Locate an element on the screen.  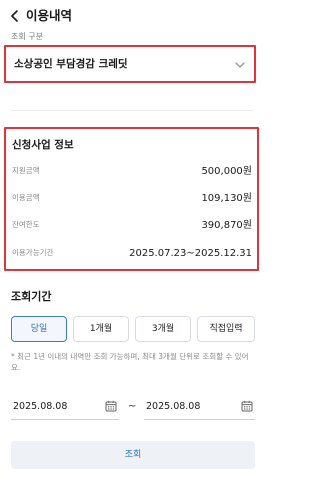
info-row-available-period: 이용가능기간 2025.07.23~2025.12.31 is located at coordinates (132, 254).